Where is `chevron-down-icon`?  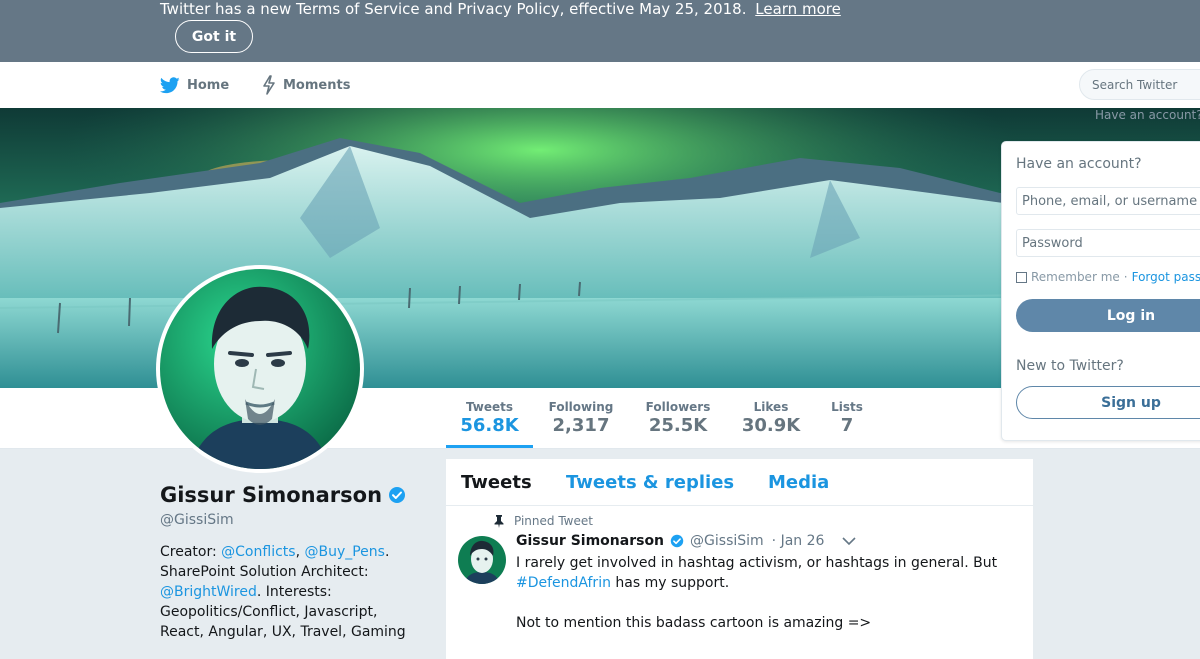
chevron-down-icon is located at coordinates (849, 541).